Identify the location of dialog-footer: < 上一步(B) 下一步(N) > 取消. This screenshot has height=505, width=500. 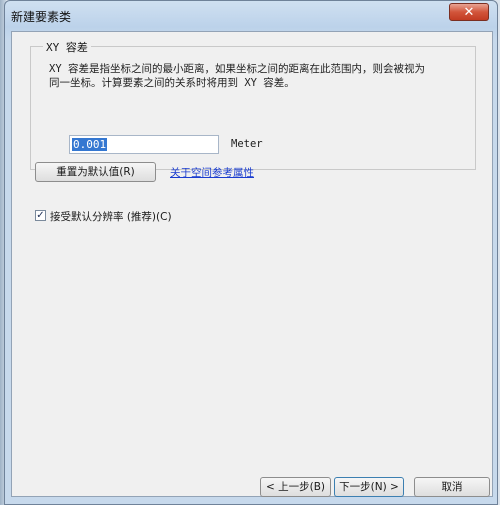
(252, 480).